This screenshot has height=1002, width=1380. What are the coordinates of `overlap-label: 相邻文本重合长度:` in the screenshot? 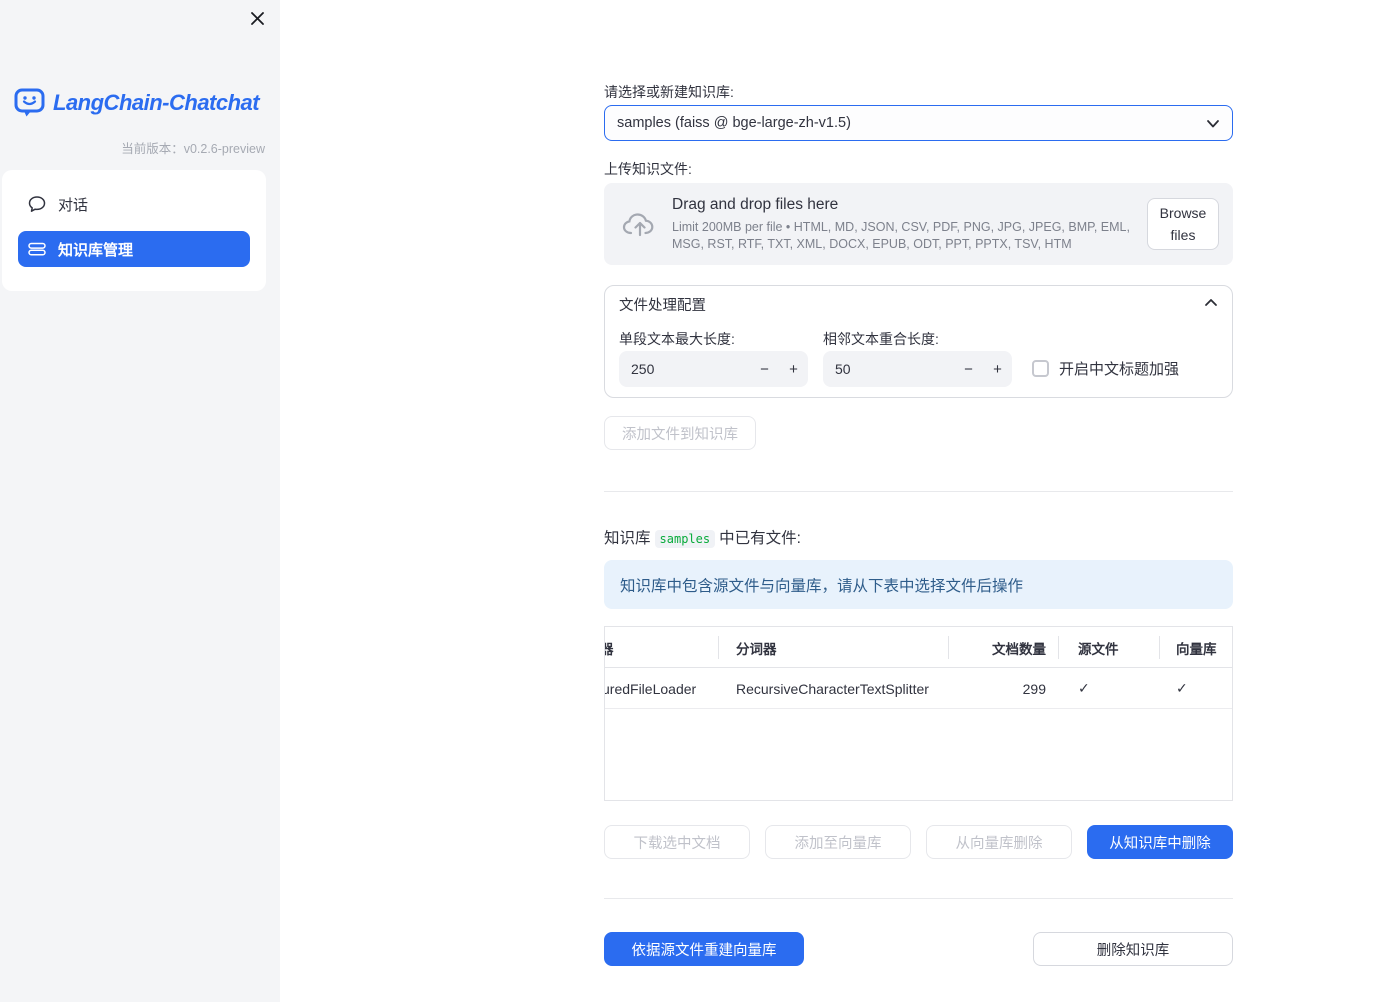 It's located at (881, 339).